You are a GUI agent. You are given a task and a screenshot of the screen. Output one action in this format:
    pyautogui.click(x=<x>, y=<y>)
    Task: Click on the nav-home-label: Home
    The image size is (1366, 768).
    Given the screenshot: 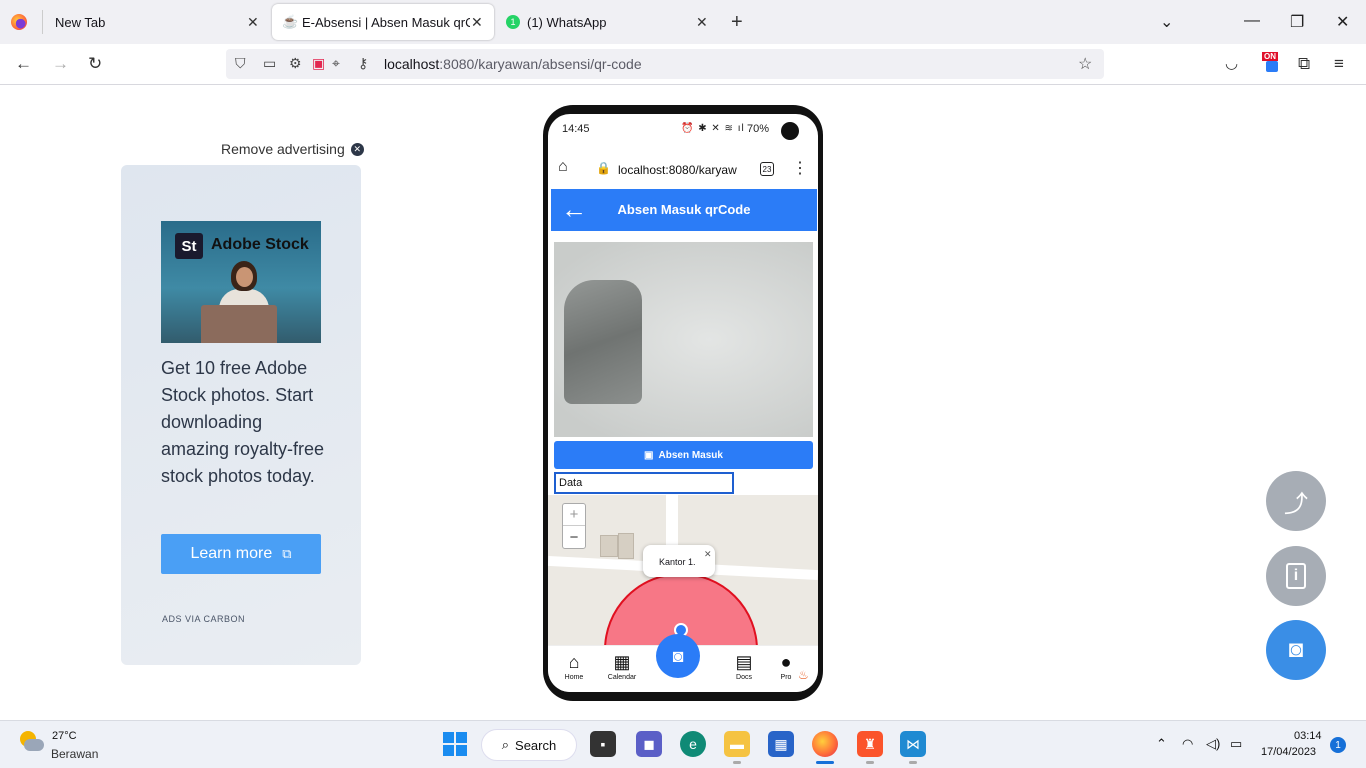 What is the action you would take?
    pyautogui.click(x=574, y=677)
    